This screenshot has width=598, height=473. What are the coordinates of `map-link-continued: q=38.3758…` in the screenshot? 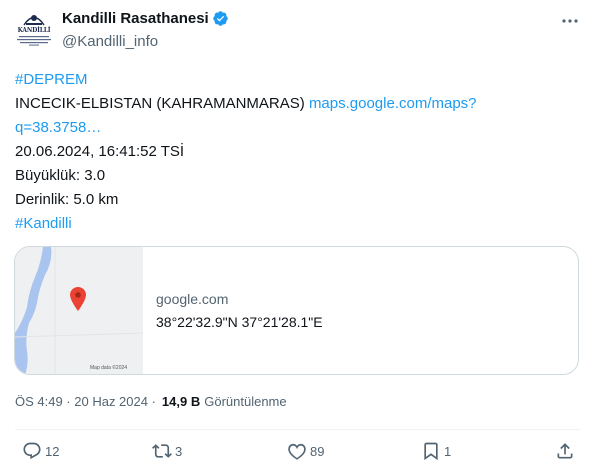 It's located at (58, 127).